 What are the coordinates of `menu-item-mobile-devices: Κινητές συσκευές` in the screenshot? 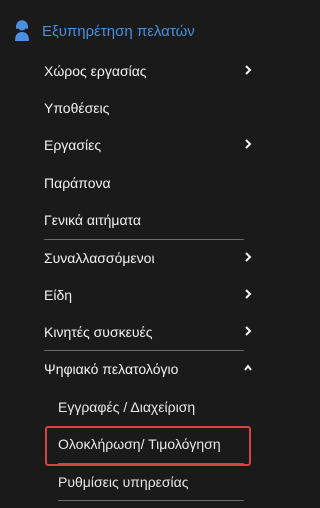 It's located at (148, 332).